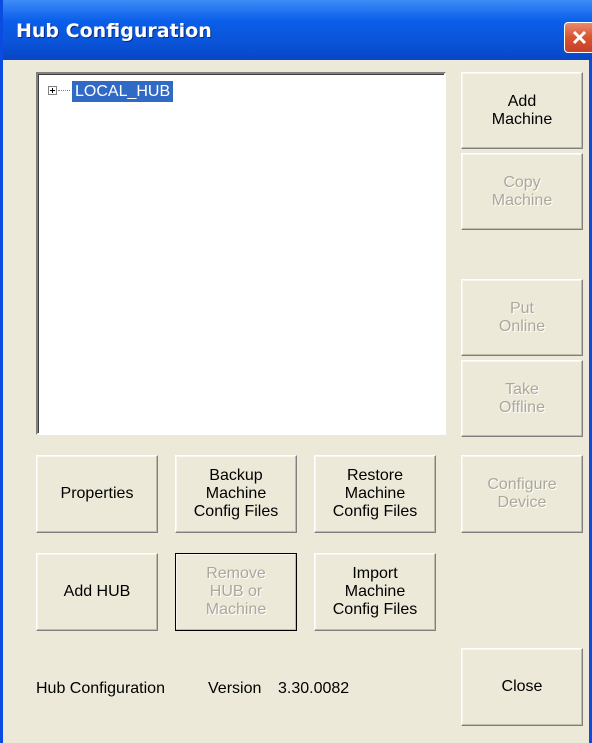 This screenshot has width=592, height=743. What do you see at coordinates (375, 592) in the screenshot?
I see `import-config-button: Import Machine Config Files` at bounding box center [375, 592].